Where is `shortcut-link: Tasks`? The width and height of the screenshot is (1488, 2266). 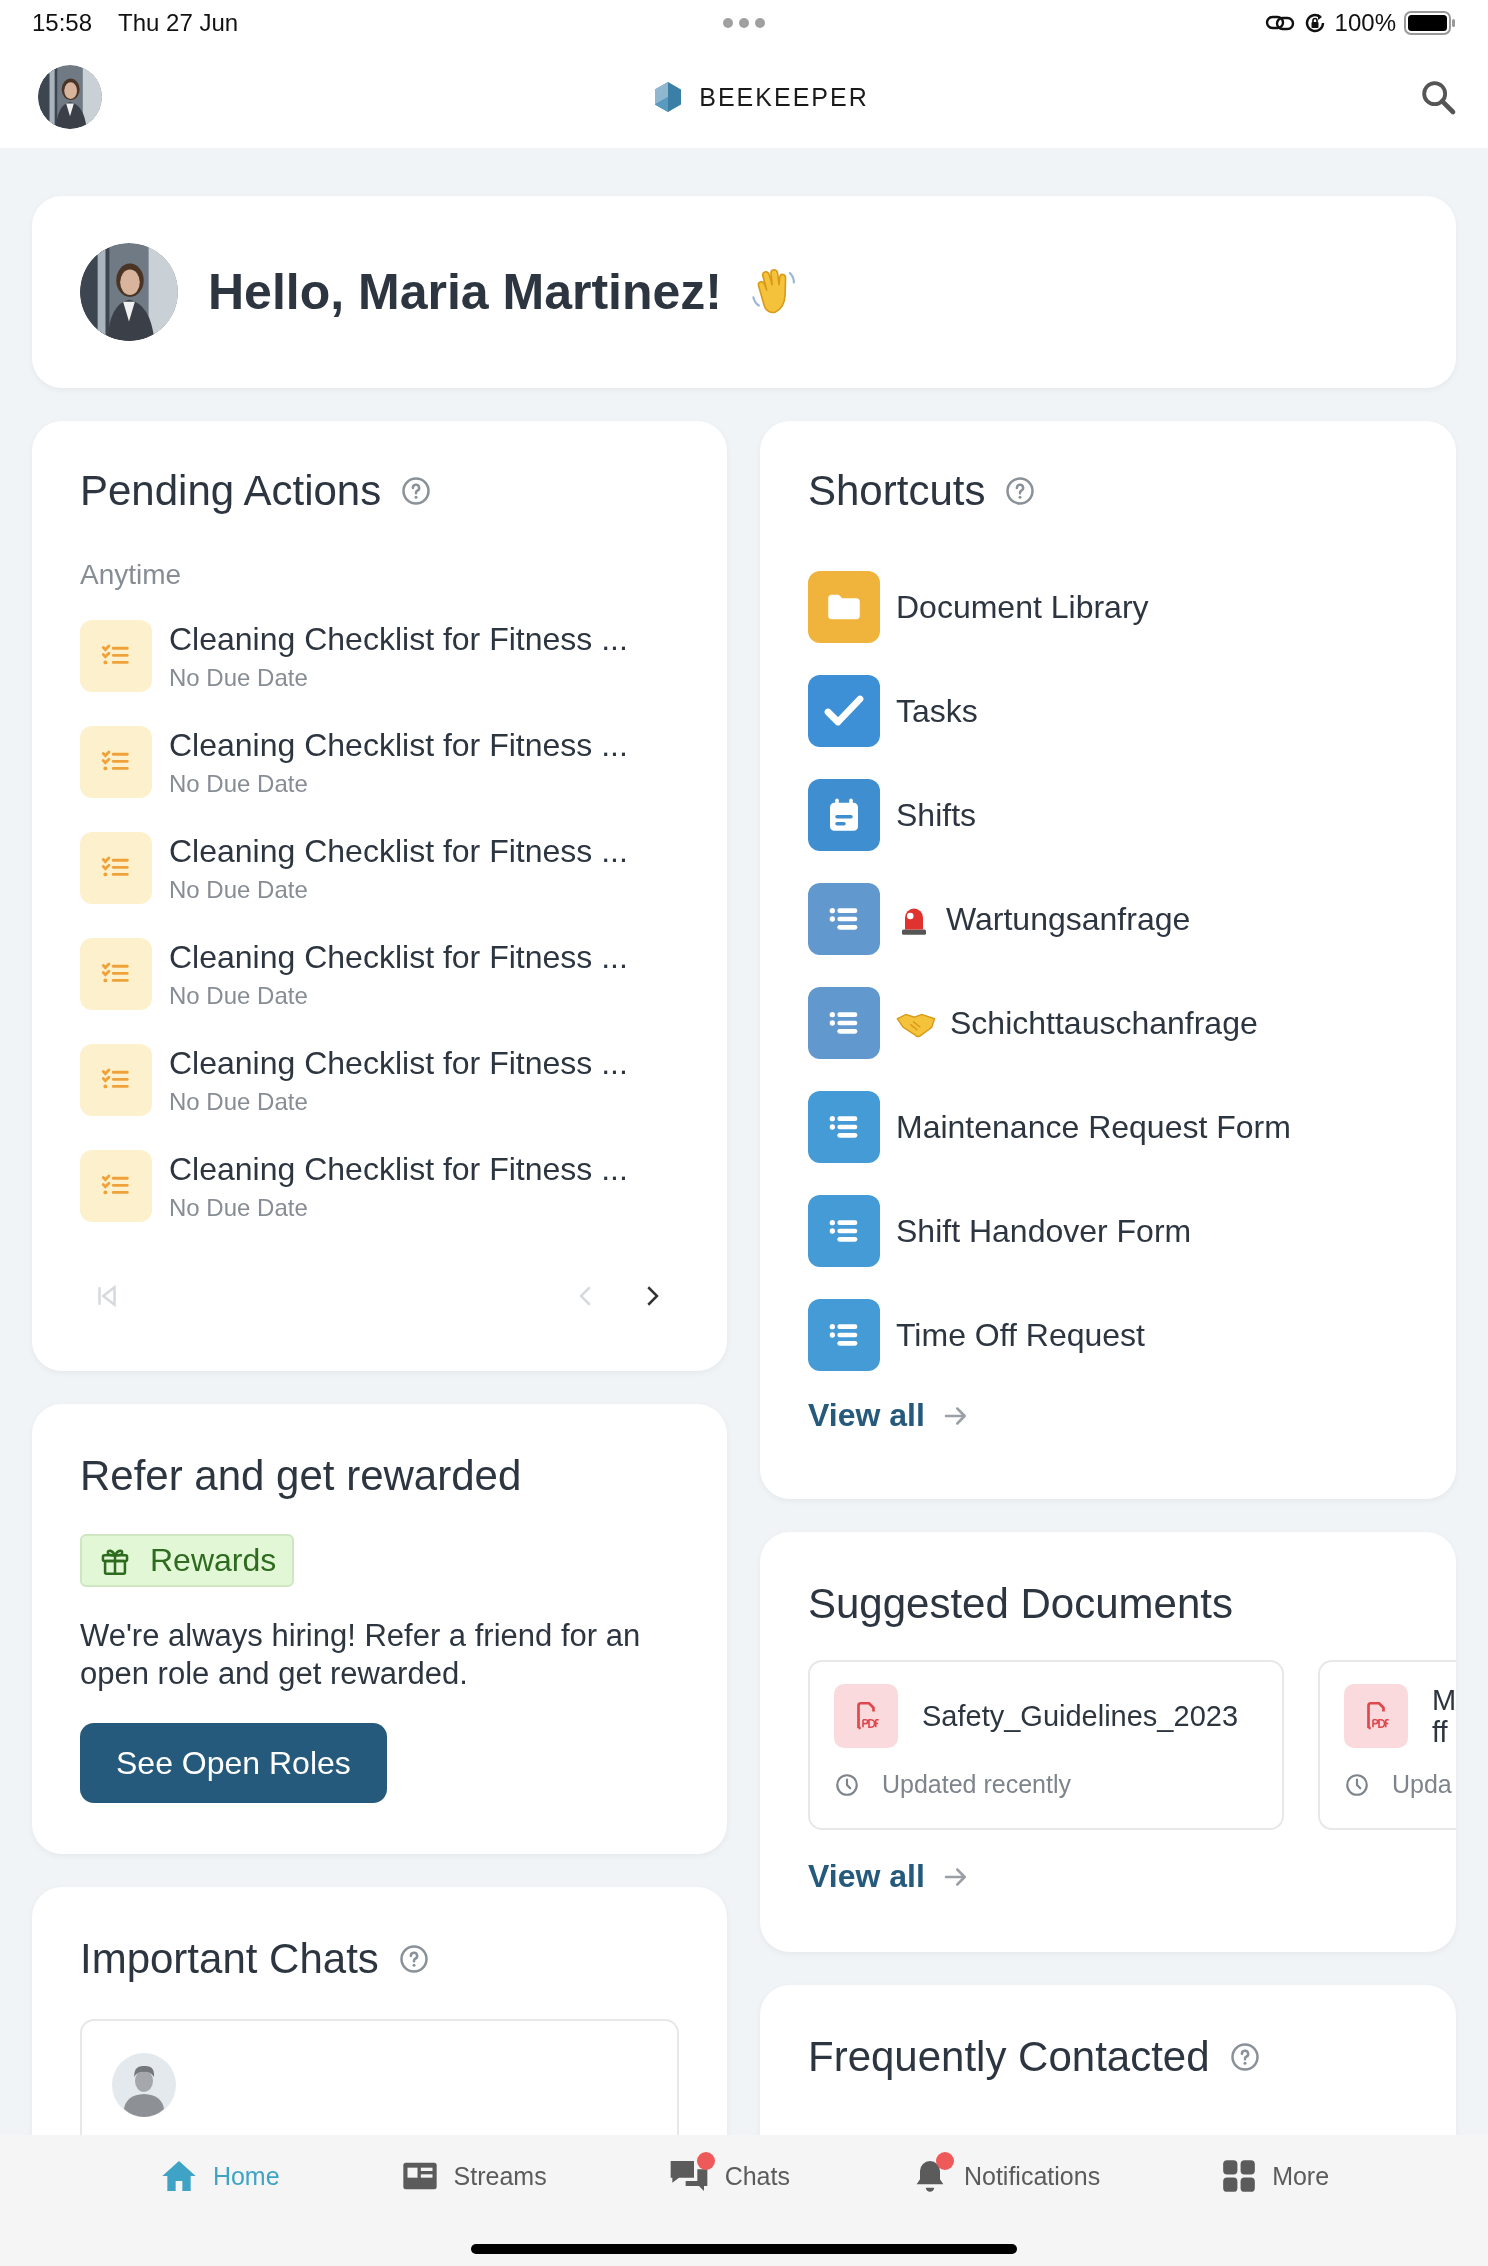
shortcut-link: Tasks is located at coordinates (937, 711).